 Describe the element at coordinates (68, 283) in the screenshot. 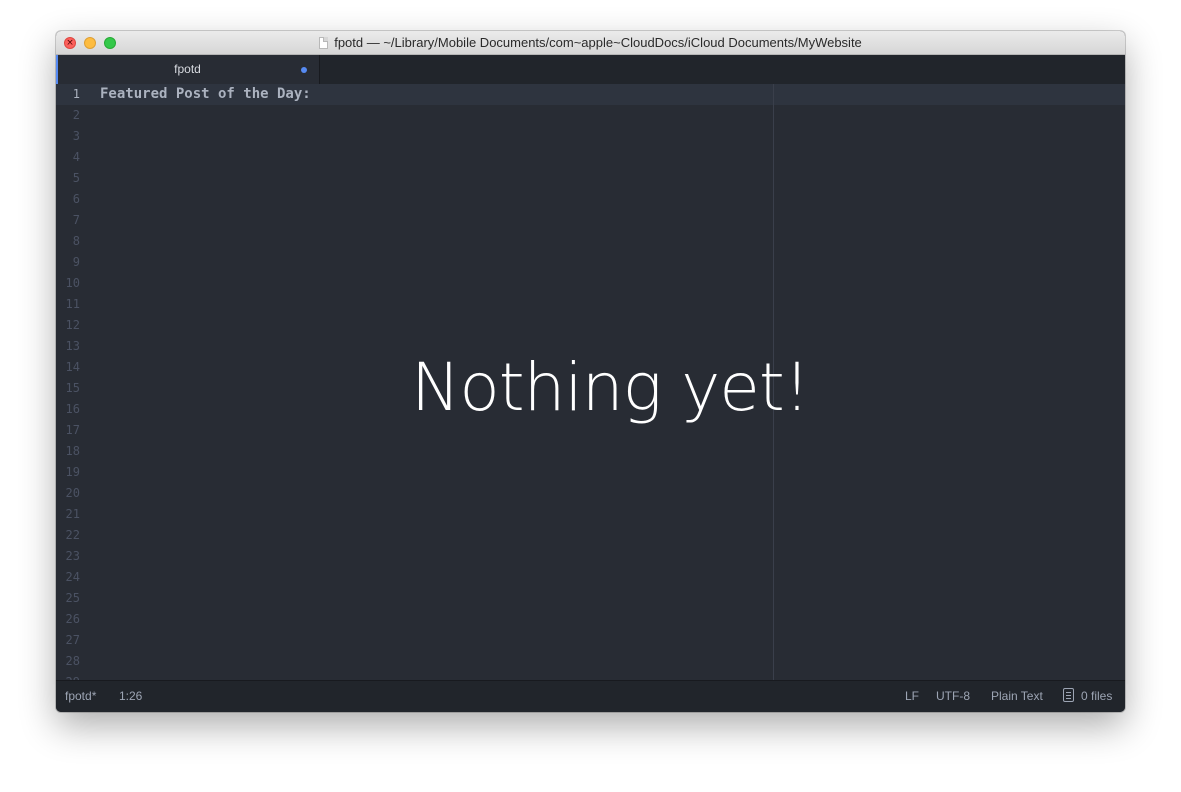

I see `line-number: 10` at that location.